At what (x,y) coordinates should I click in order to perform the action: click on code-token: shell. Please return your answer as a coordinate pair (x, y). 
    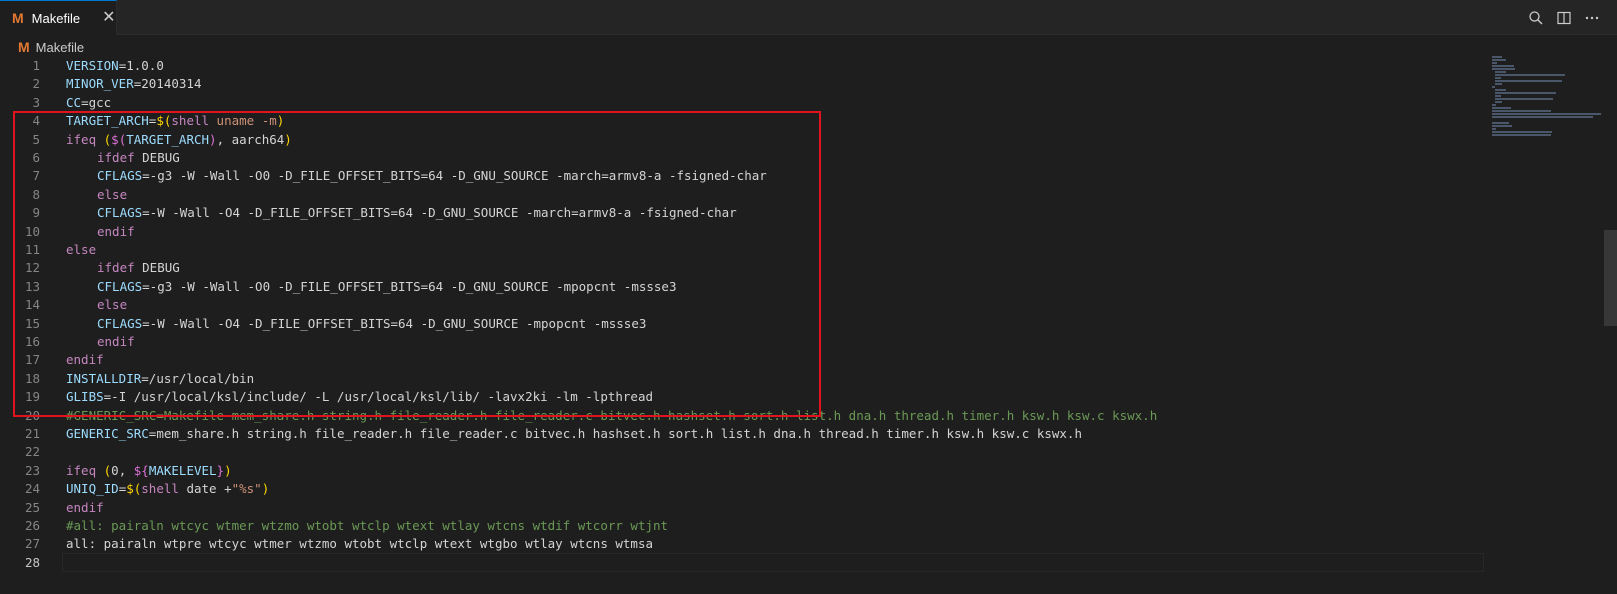
    Looking at the image, I should click on (164, 489).